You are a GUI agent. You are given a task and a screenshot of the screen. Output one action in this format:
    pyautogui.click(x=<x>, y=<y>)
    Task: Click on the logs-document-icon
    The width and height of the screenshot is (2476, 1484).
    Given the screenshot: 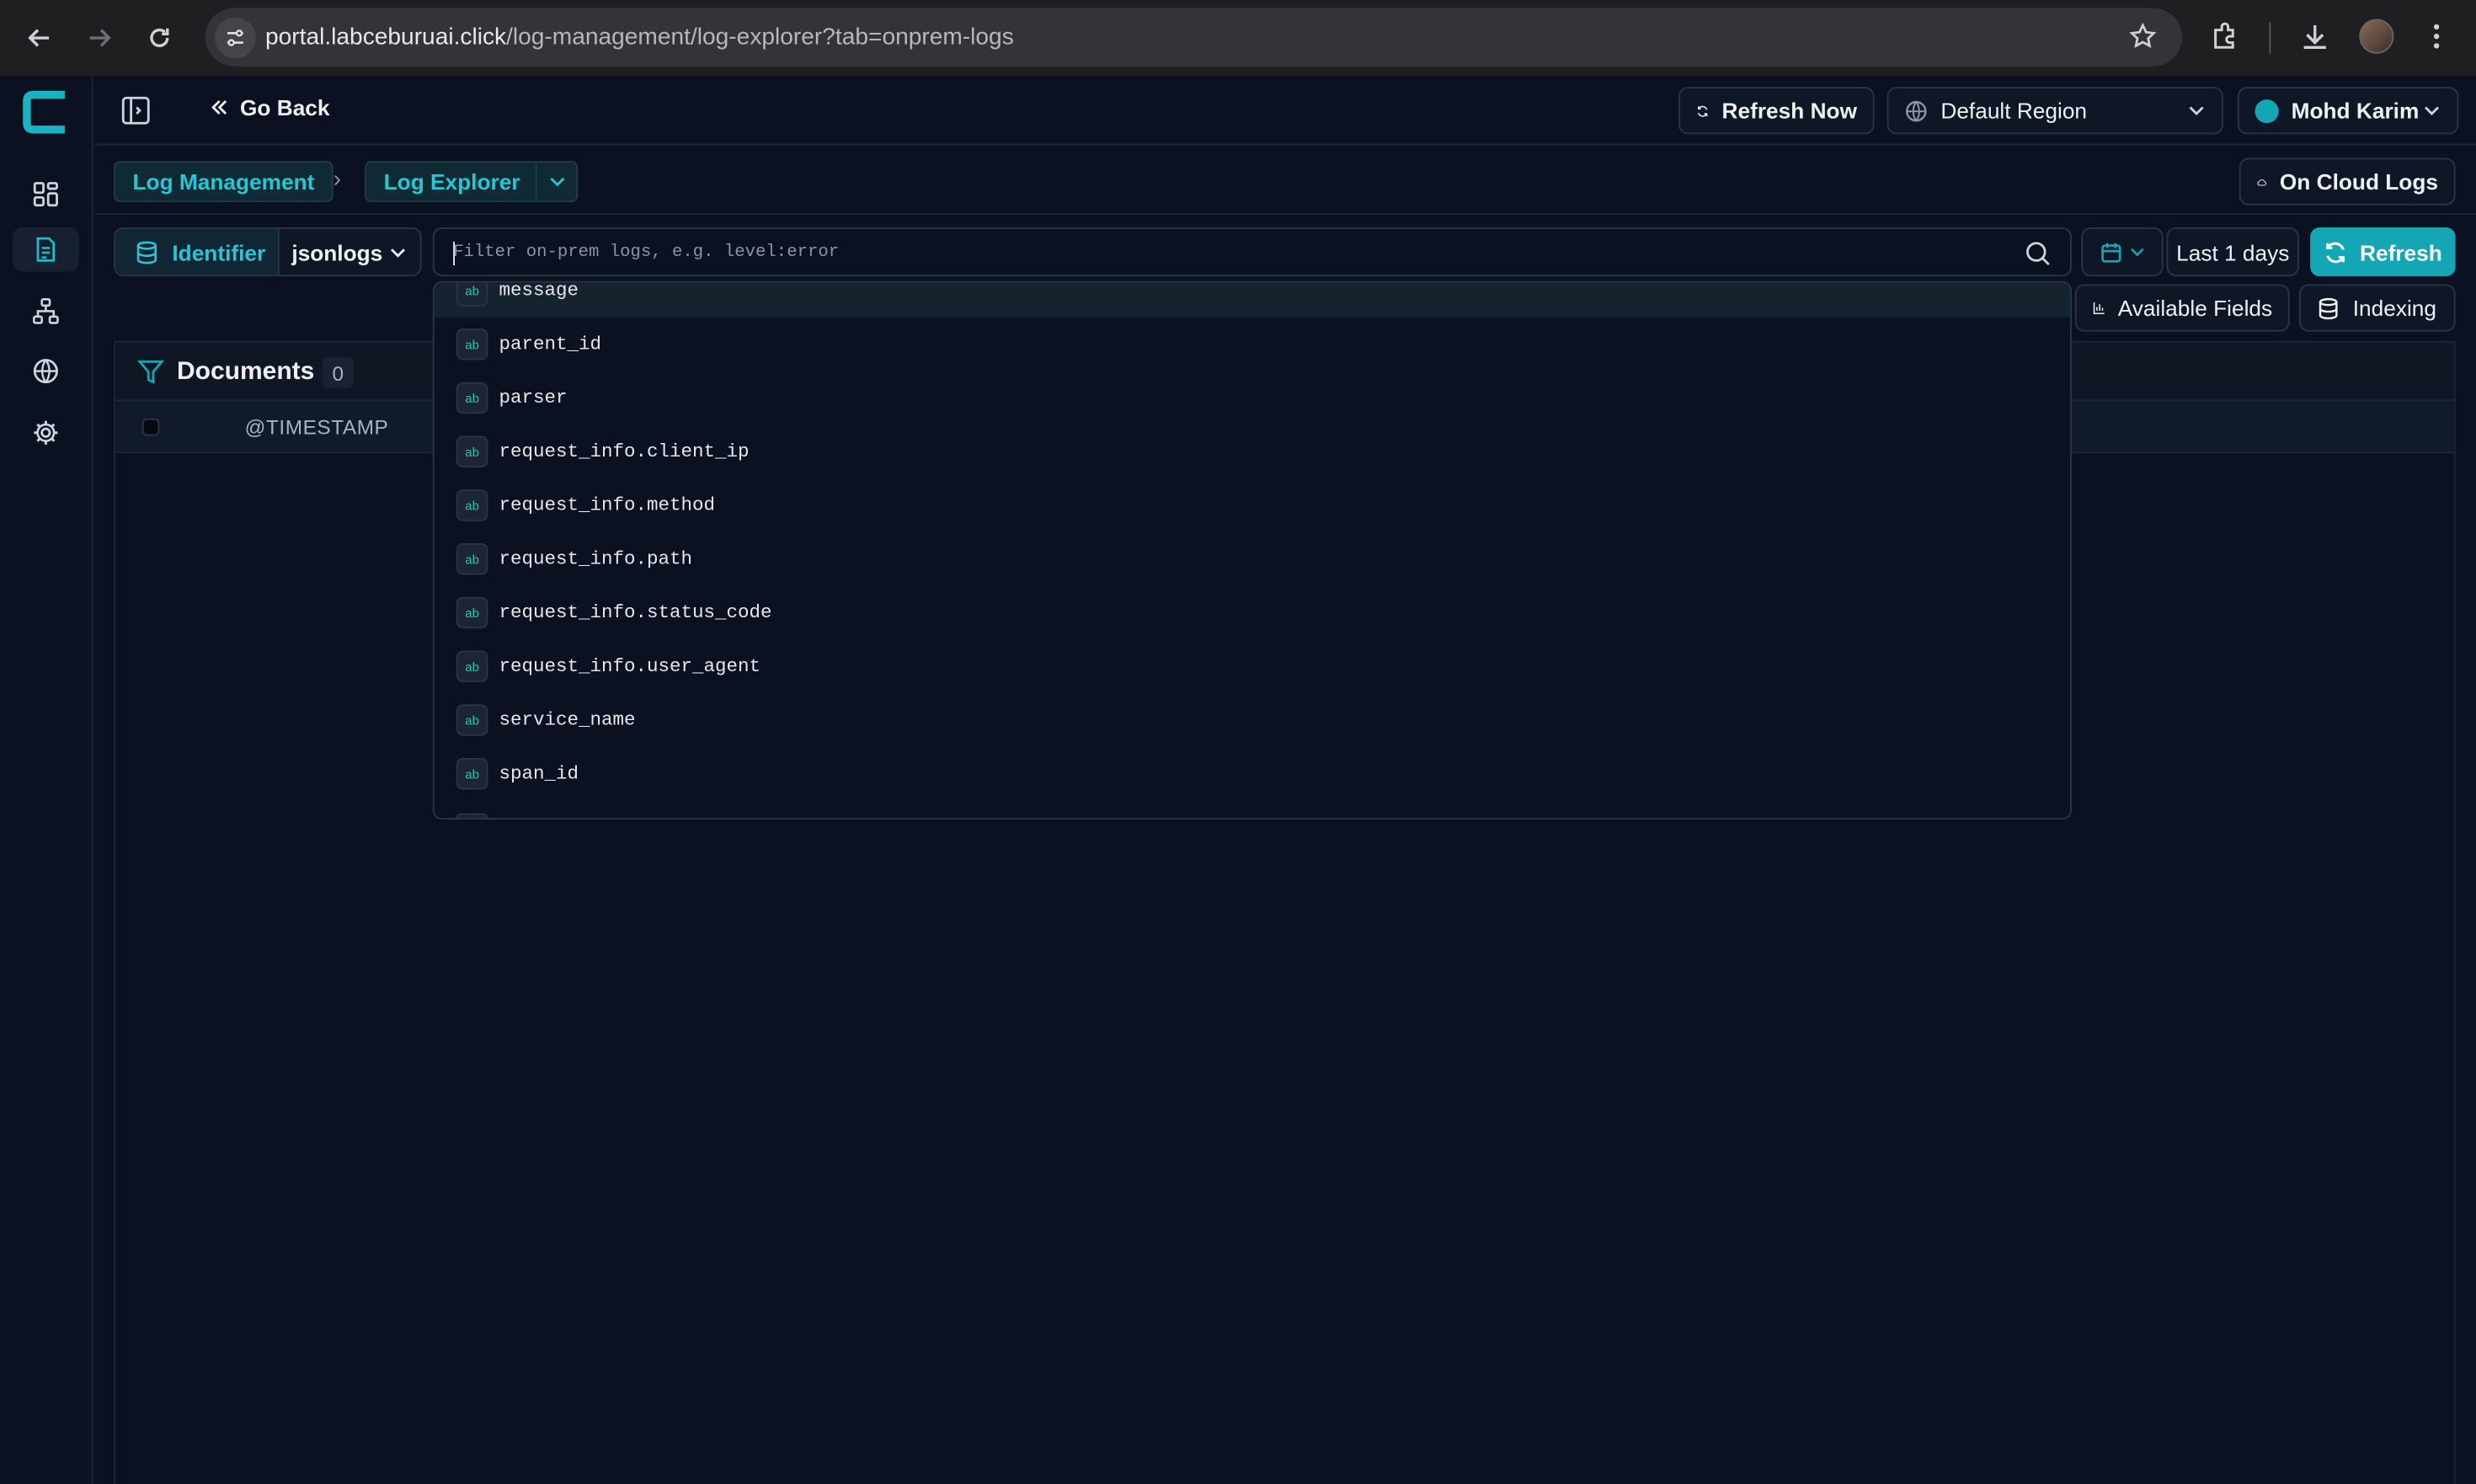 What is the action you would take?
    pyautogui.click(x=46, y=250)
    